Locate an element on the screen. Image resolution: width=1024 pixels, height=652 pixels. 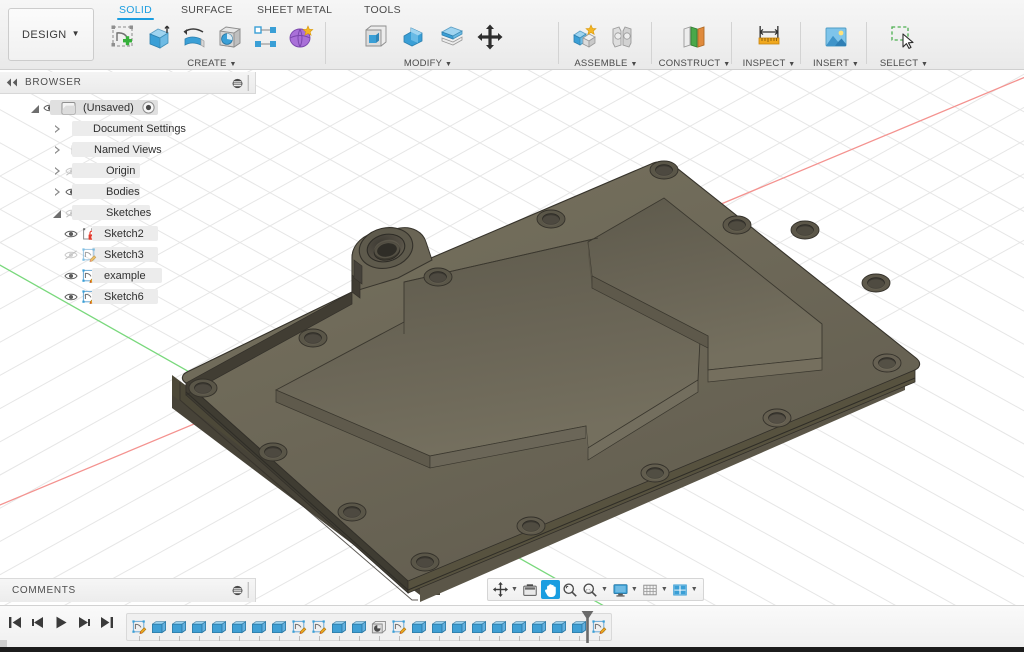
visibility-eye-hidden-icon is located at coordinates (71, 255).